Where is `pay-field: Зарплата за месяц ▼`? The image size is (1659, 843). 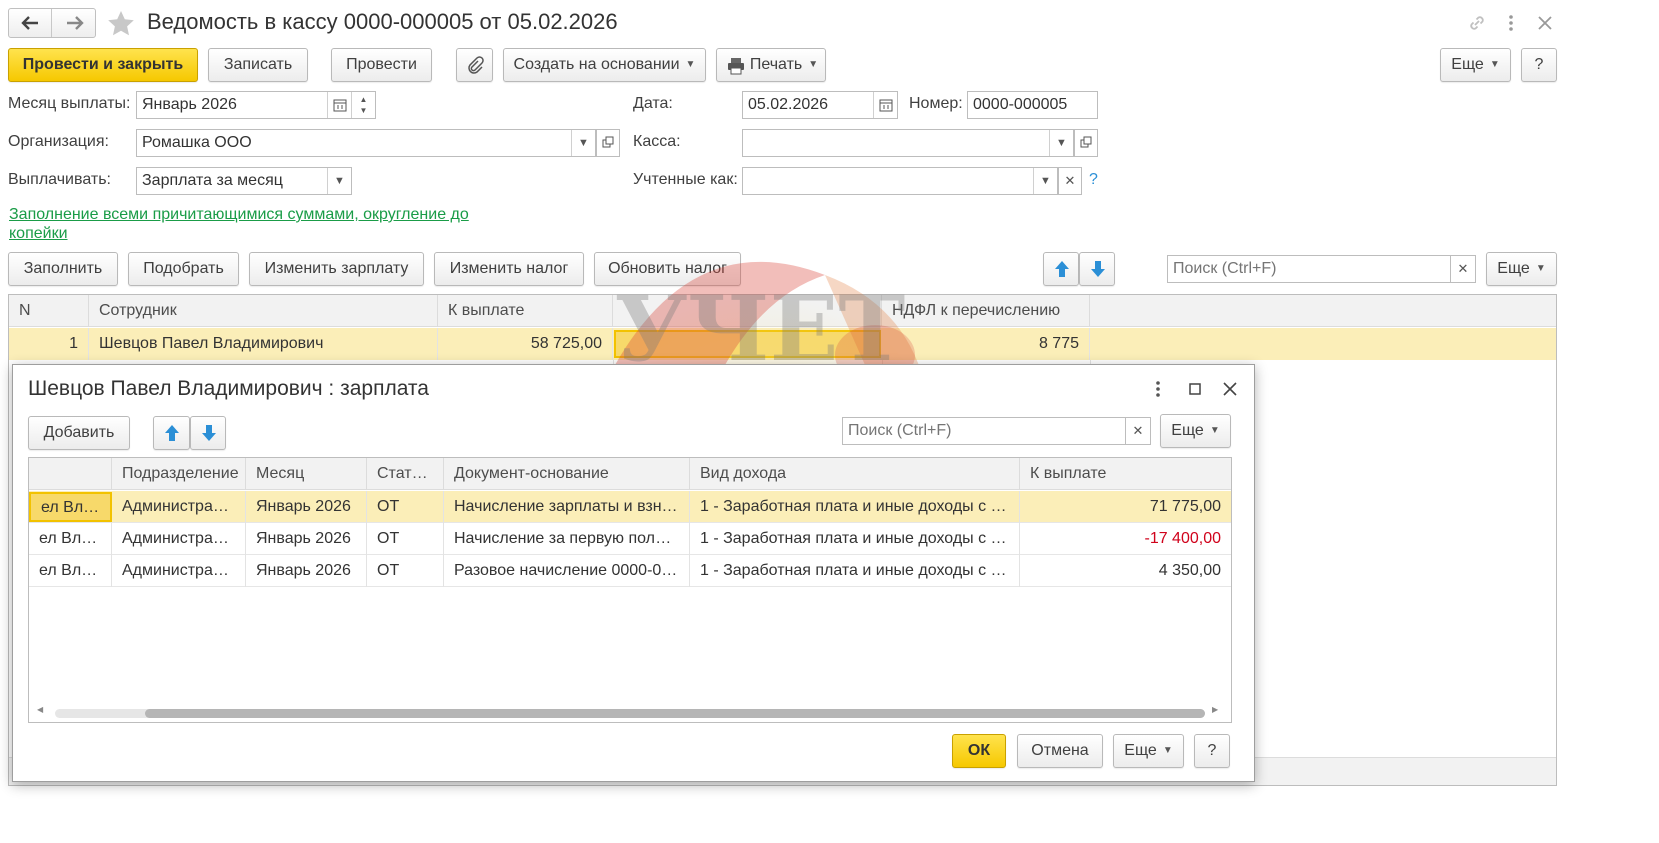 pay-field: Зарплата за месяц ▼ is located at coordinates (244, 181).